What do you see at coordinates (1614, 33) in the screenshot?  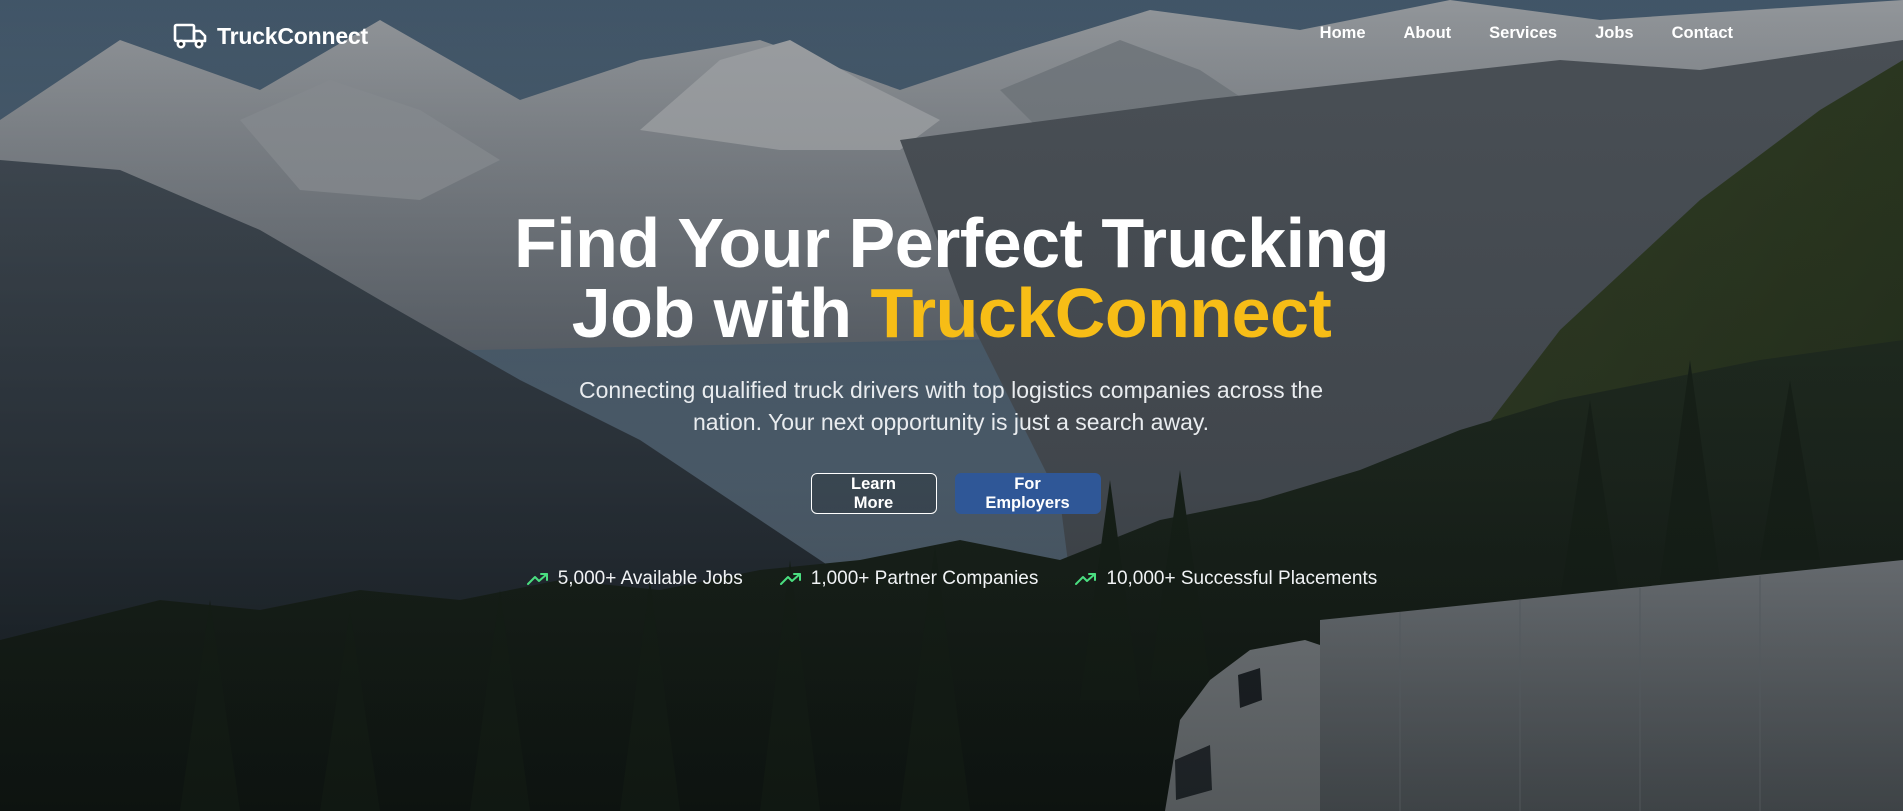 I see `nav-link-jobs: Jobs` at bounding box center [1614, 33].